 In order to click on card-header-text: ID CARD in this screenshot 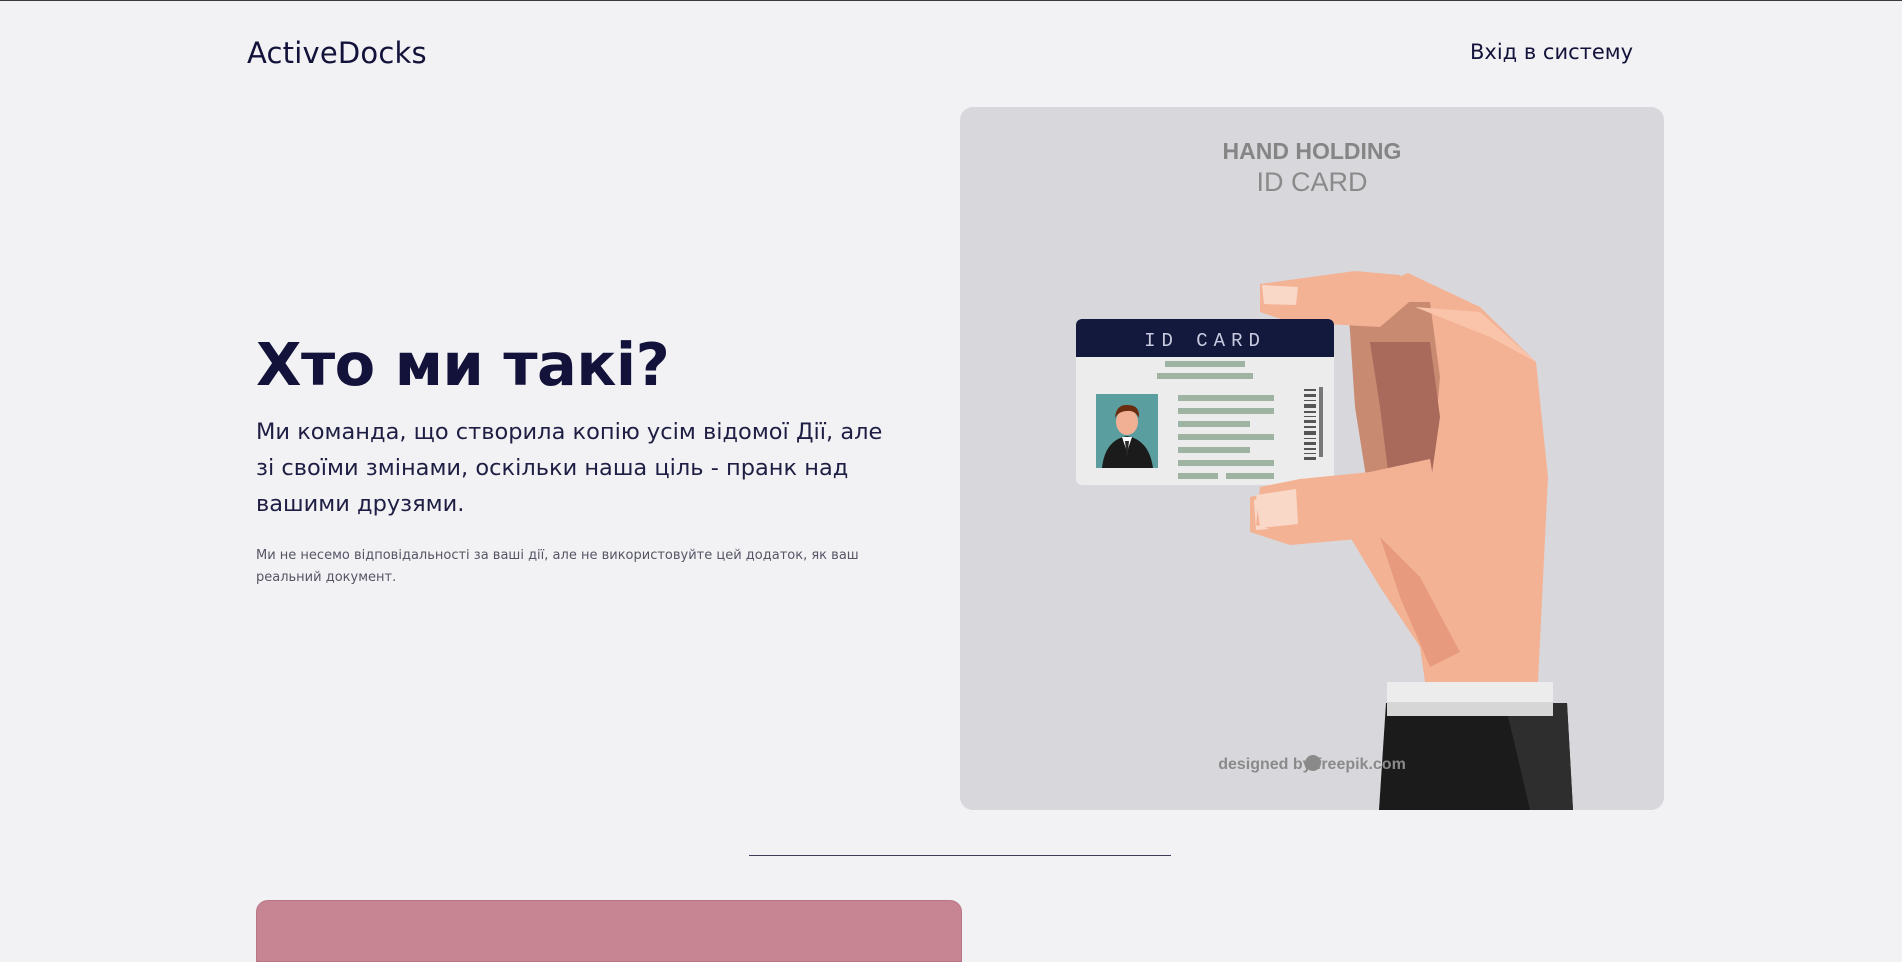, I will do `click(1205, 341)`.